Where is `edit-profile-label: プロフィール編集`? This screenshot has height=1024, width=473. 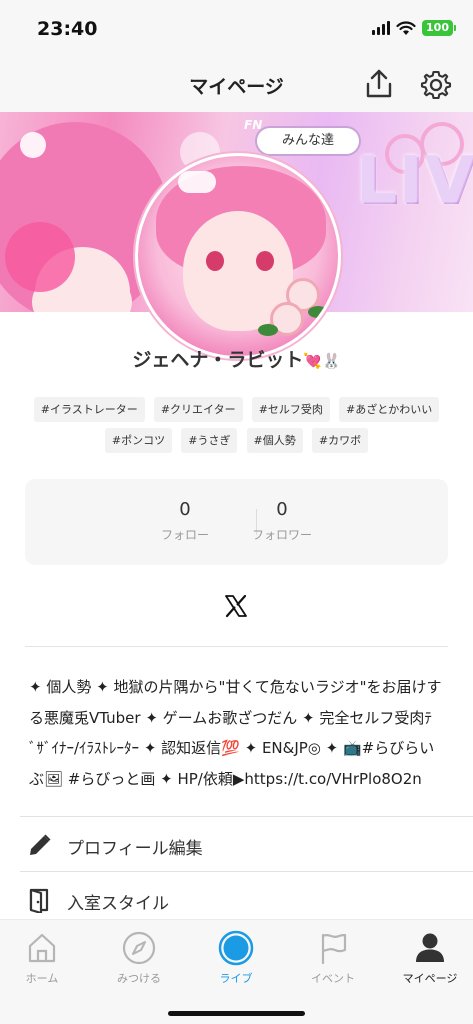
edit-profile-label: プロフィール編集 is located at coordinates (135, 849).